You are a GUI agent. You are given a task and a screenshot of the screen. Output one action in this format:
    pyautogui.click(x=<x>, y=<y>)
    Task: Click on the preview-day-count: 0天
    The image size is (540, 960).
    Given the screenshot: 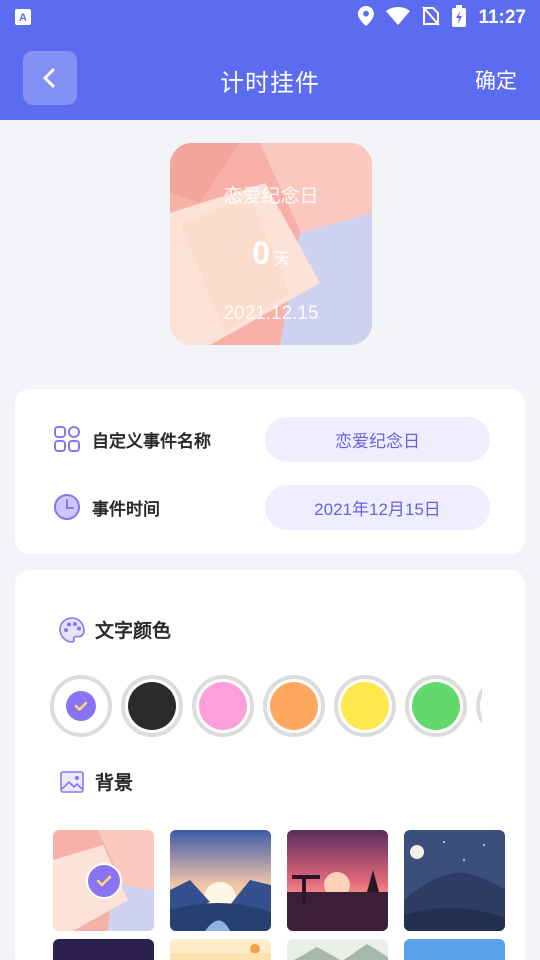 What is the action you would take?
    pyautogui.click(x=271, y=253)
    